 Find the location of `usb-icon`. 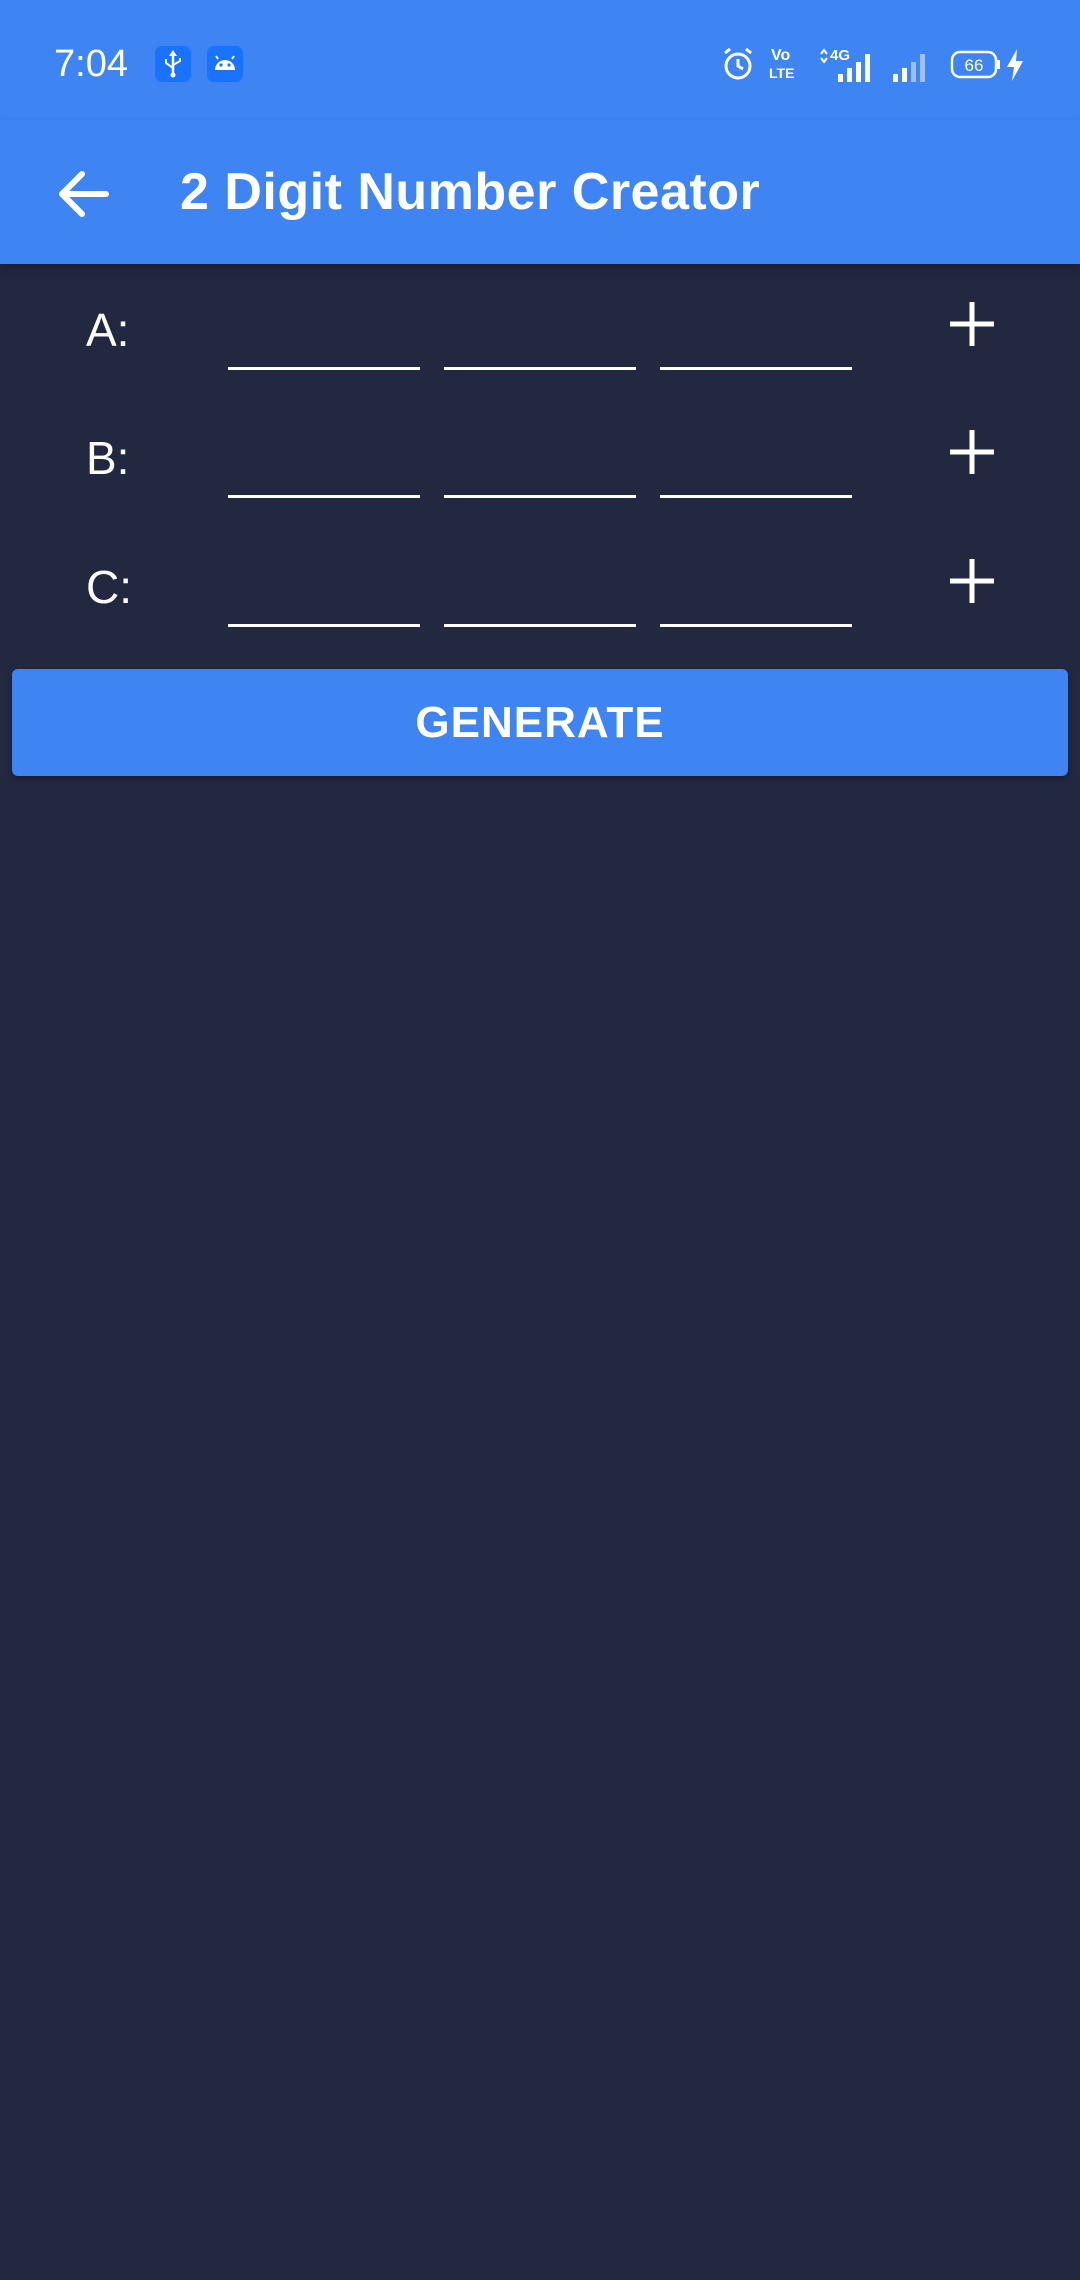

usb-icon is located at coordinates (173, 64).